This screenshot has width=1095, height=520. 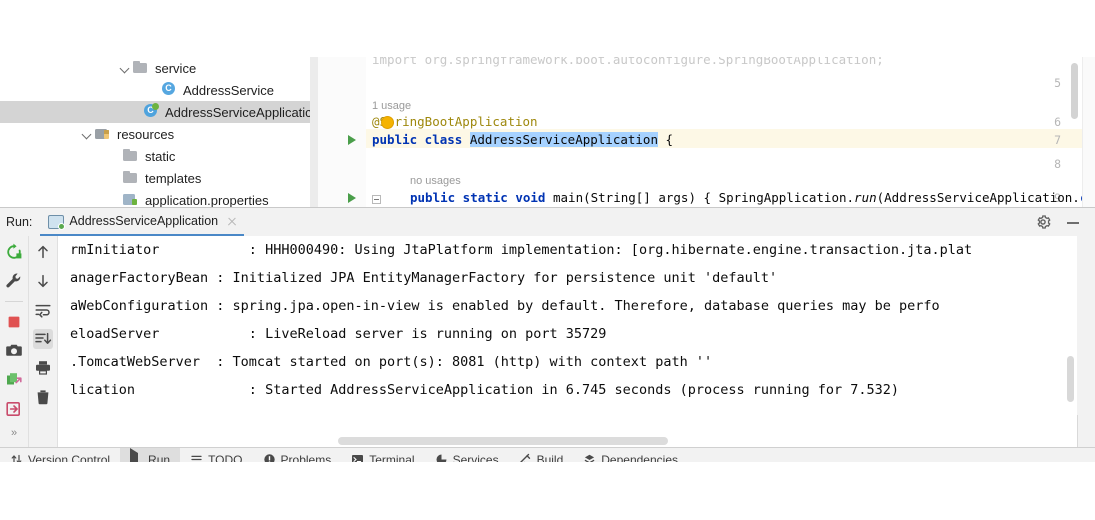 I want to click on spring-boot-class-icon, so click(x=151, y=111).